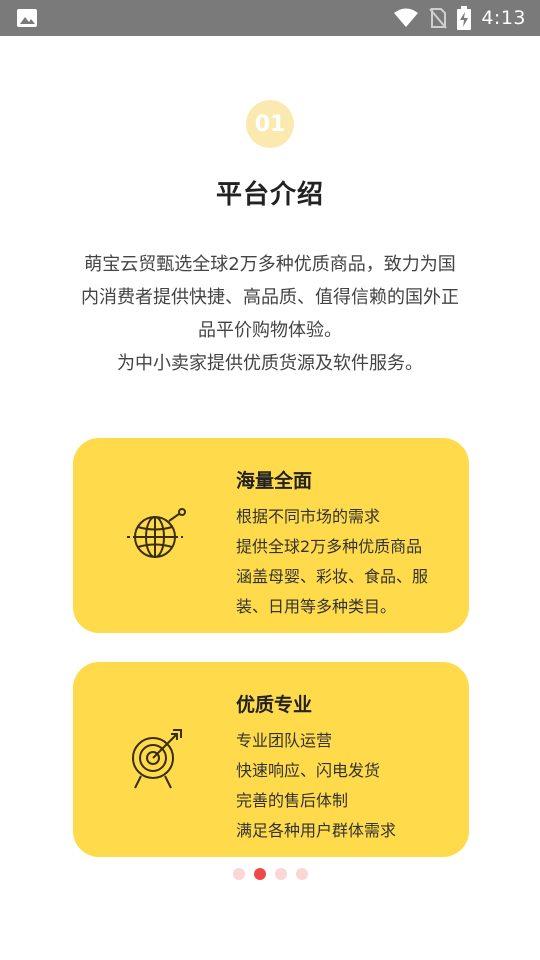  Describe the element at coordinates (284, 740) in the screenshot. I see `card-line: 专业团队运营` at that location.